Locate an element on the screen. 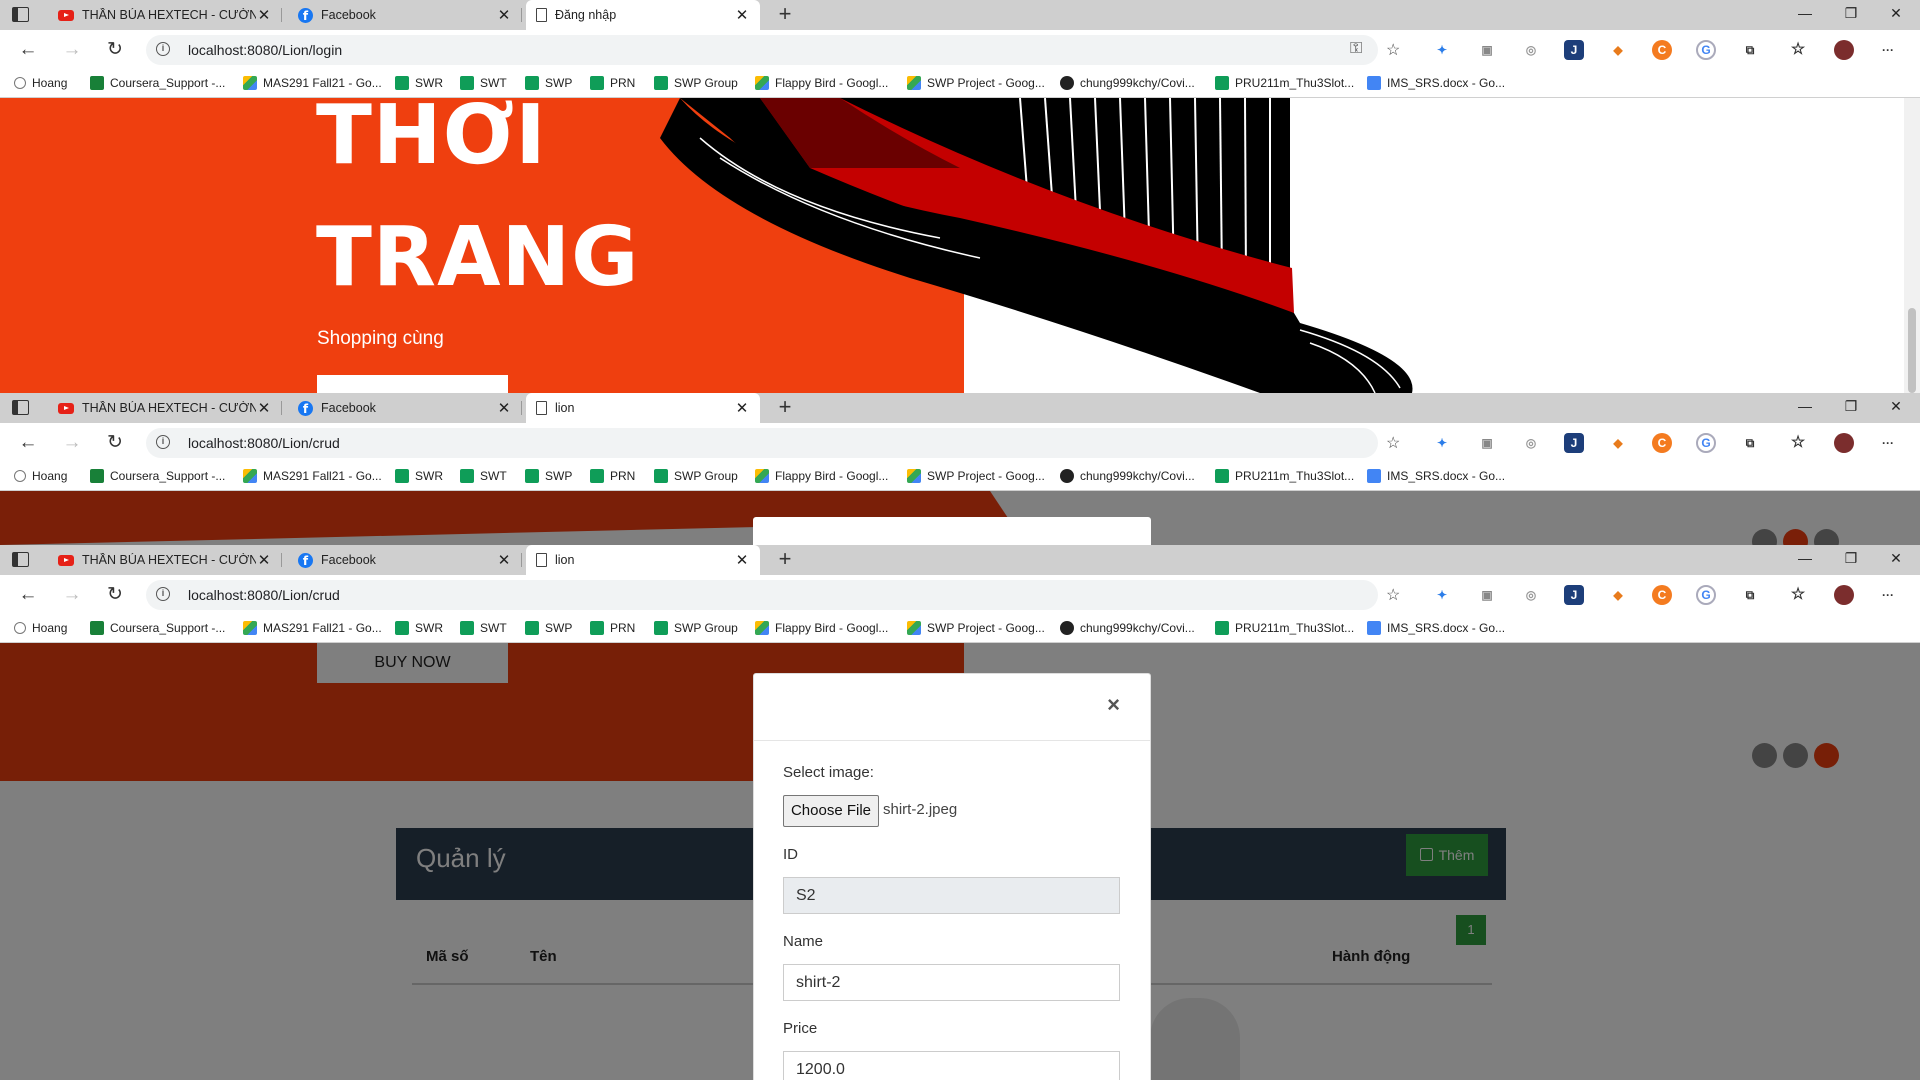  name-field: shirt-2 is located at coordinates (951, 982).